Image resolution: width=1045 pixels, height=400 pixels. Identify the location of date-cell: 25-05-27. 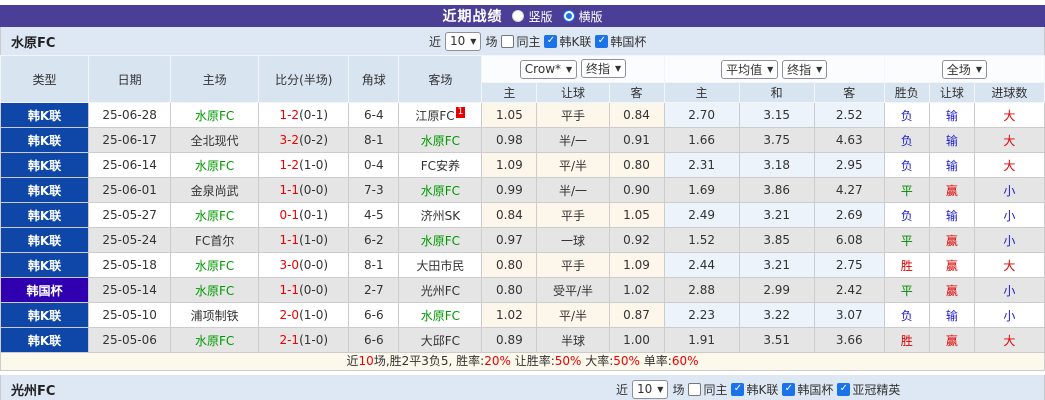
(130, 215).